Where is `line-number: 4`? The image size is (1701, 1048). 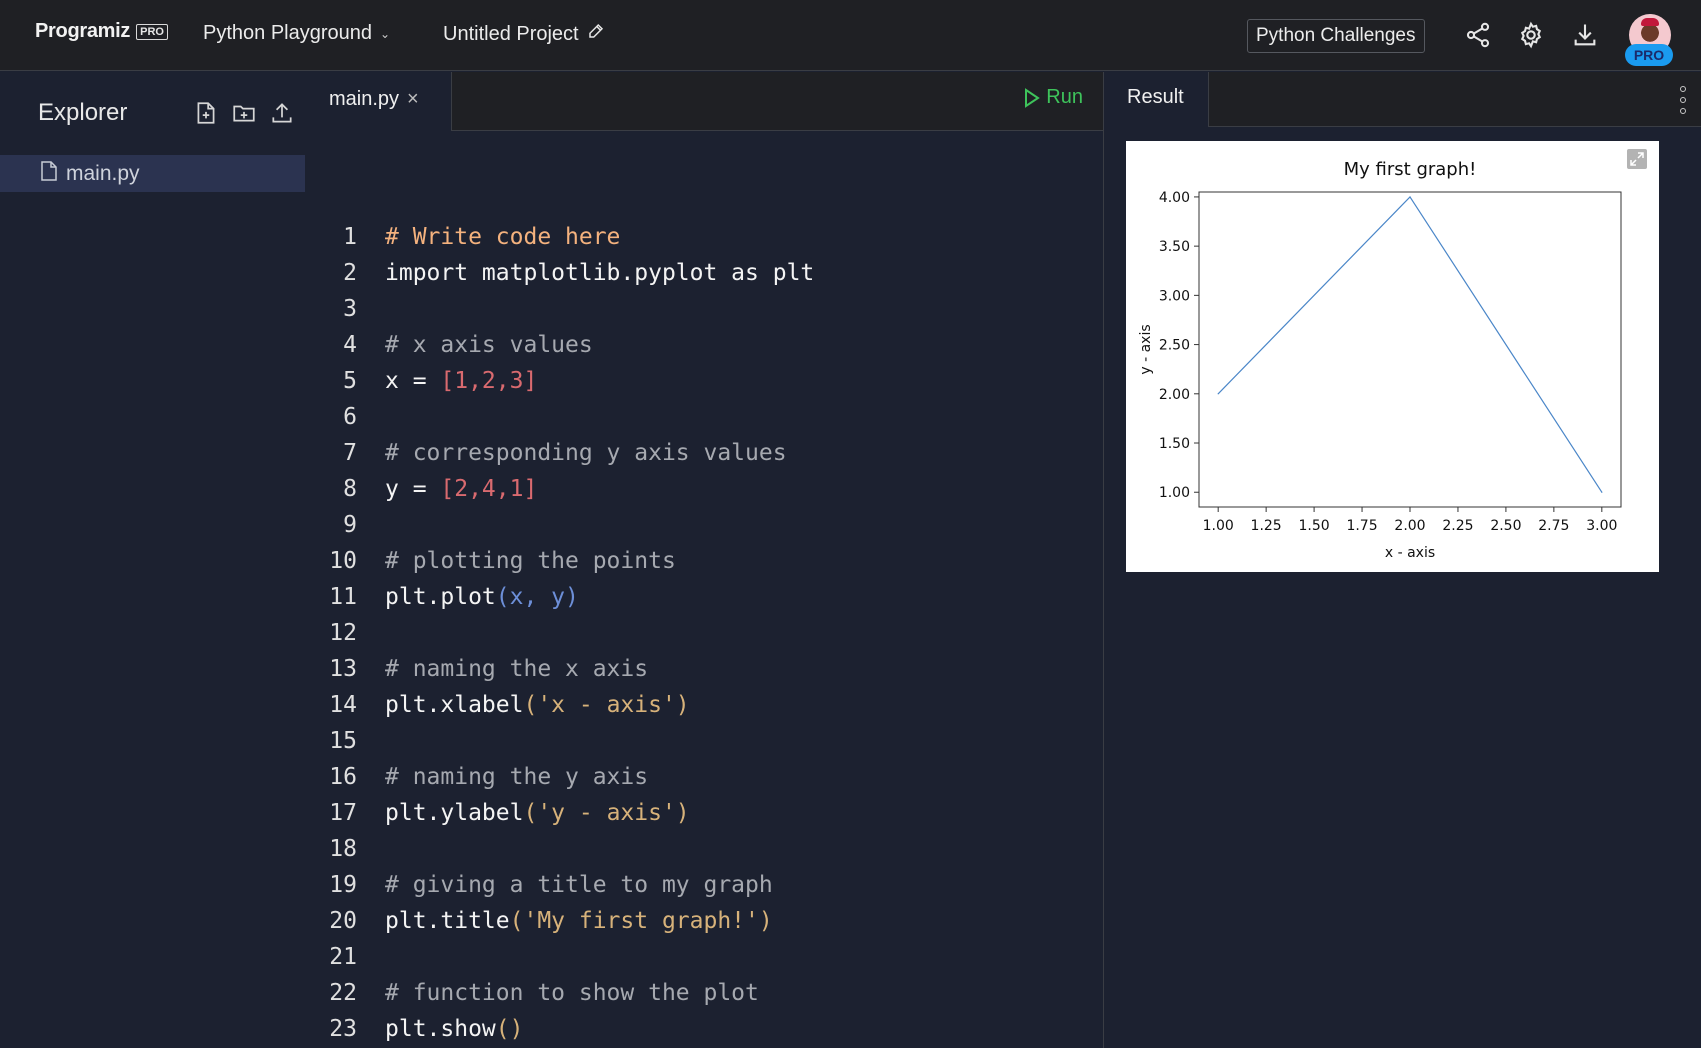 line-number: 4 is located at coordinates (350, 345).